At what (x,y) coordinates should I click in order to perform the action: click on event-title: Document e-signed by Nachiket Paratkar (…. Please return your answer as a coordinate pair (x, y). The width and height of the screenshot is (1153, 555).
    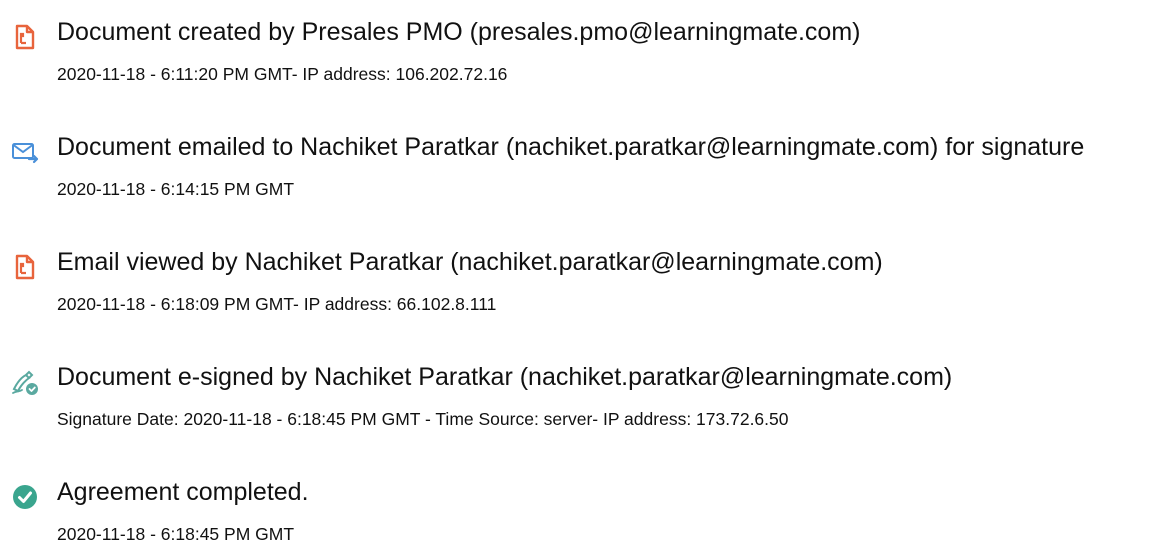
    Looking at the image, I should click on (505, 377).